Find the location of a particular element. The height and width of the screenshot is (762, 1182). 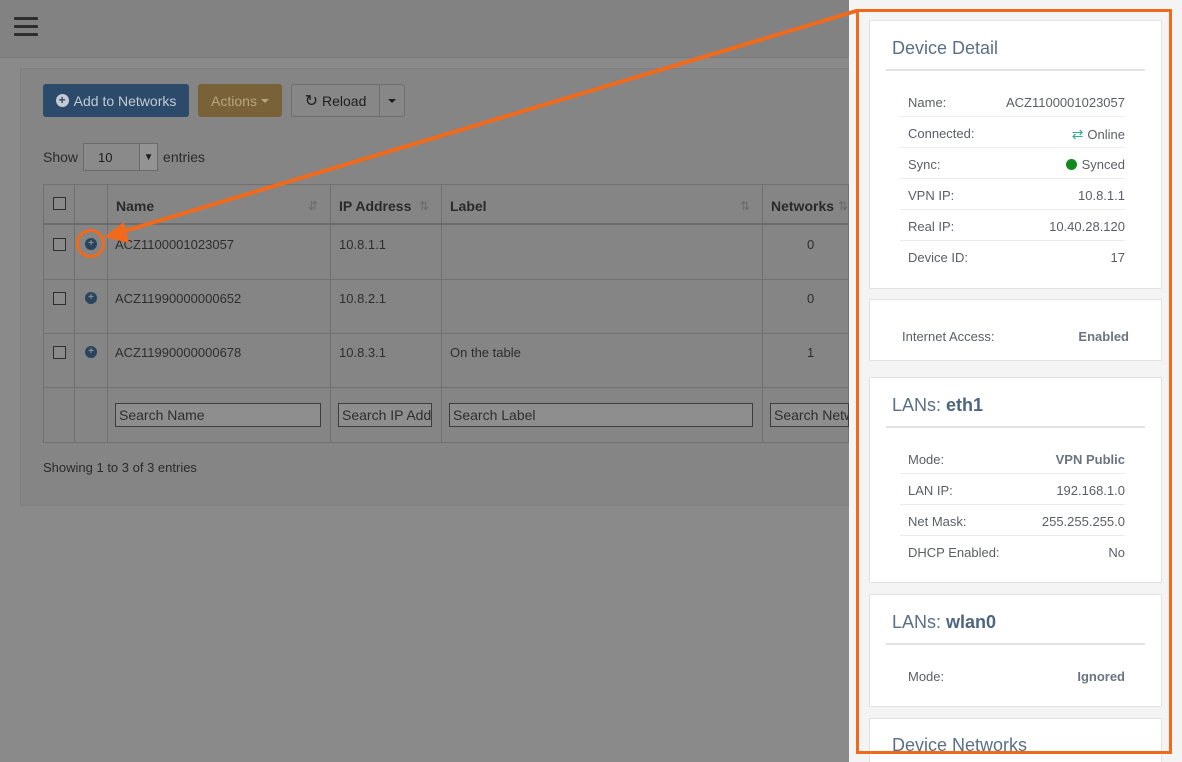

show-label: Show is located at coordinates (61, 157).